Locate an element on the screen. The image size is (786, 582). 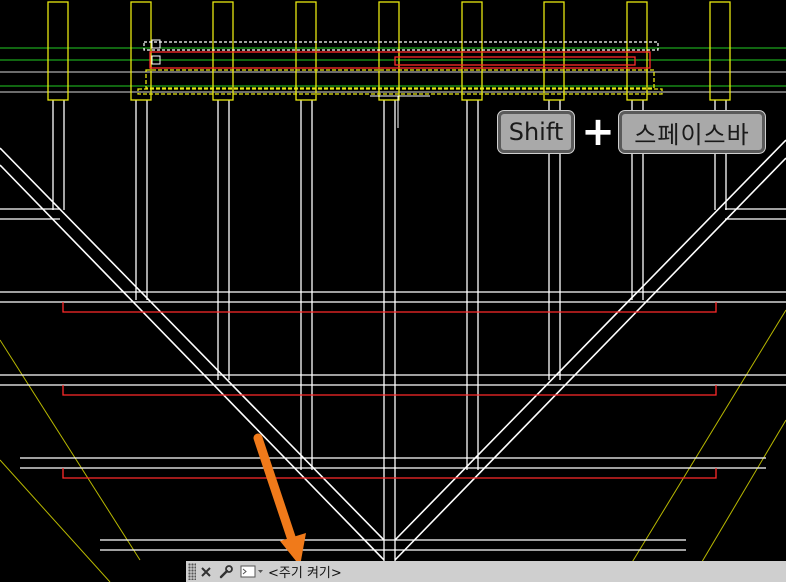
wrench-icon is located at coordinates (226, 571).